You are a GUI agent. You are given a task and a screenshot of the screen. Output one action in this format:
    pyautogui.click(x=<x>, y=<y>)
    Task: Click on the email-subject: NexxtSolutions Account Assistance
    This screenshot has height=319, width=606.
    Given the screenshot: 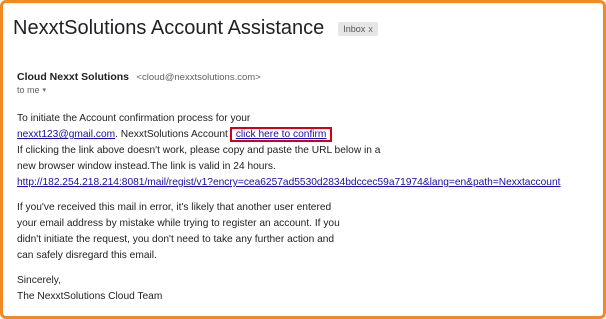 What is the action you would take?
    pyautogui.click(x=169, y=28)
    